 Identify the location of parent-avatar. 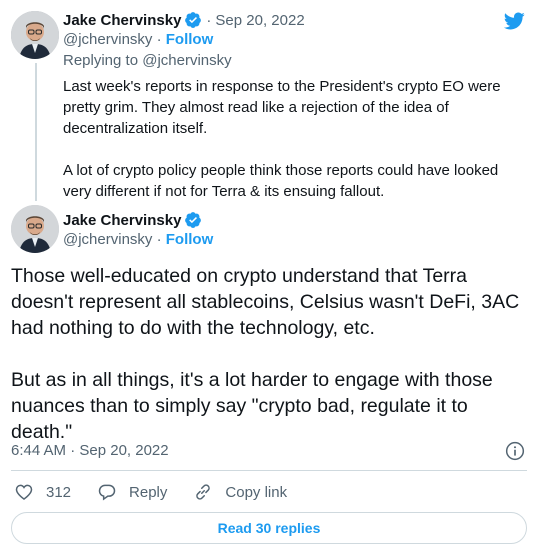
(35, 35).